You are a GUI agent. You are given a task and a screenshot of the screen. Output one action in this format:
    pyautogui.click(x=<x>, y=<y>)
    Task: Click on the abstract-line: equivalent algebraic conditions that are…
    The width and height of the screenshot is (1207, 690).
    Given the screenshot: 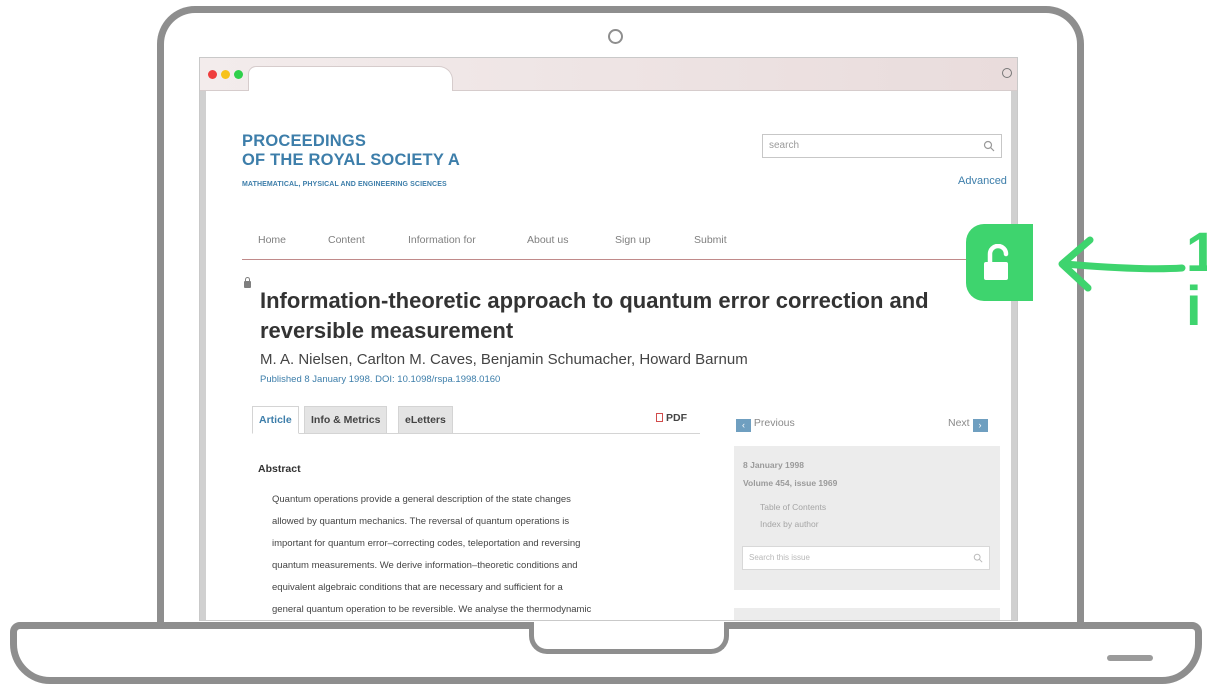 What is the action you would take?
    pyautogui.click(x=417, y=587)
    